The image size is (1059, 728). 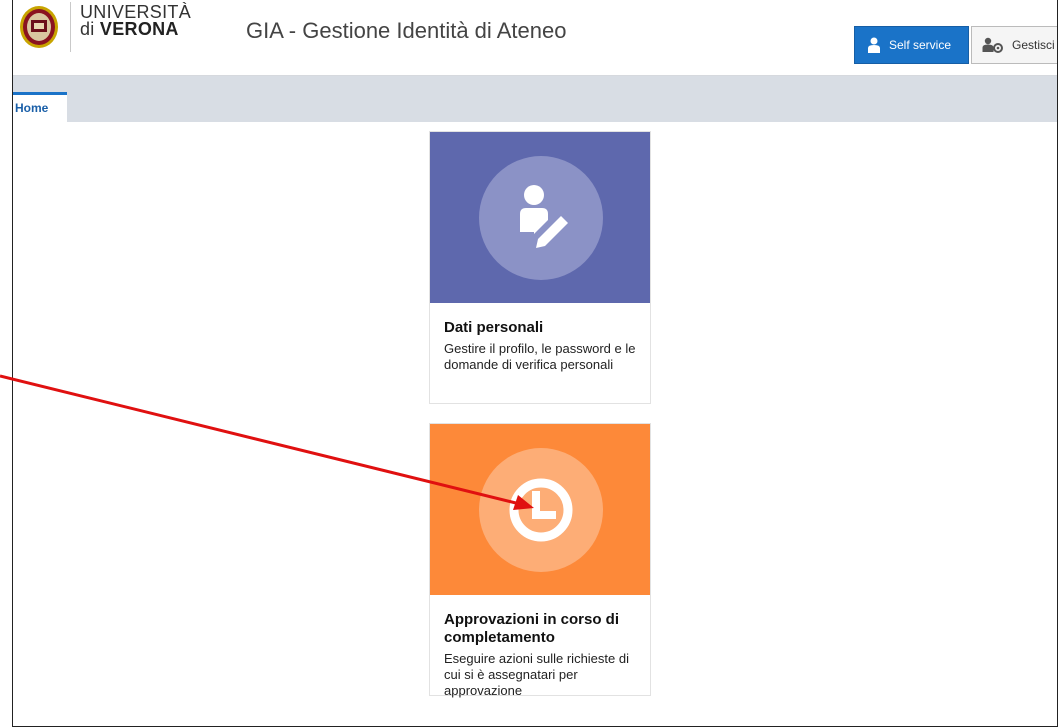 What do you see at coordinates (532, 628) in the screenshot?
I see `card-title: Approvazioni in corso di completamento` at bounding box center [532, 628].